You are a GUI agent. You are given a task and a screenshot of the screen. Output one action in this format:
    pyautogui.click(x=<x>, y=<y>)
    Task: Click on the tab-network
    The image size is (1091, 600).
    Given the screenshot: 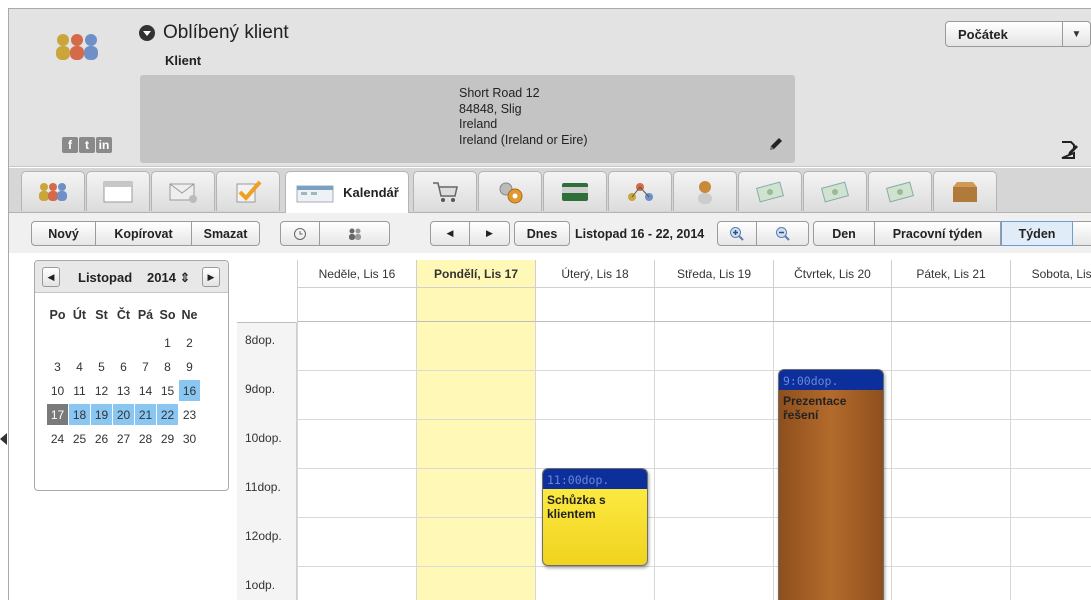 What is the action you would take?
    pyautogui.click(x=640, y=191)
    